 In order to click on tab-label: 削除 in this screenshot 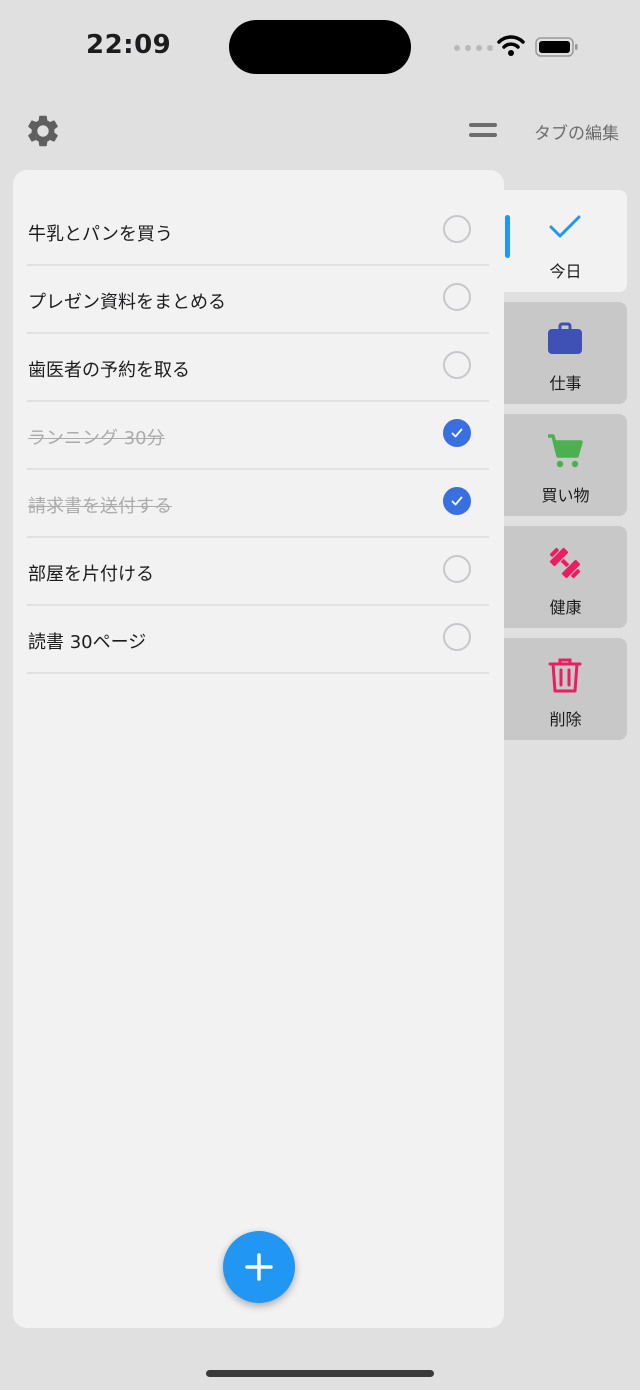, I will do `click(565, 719)`.